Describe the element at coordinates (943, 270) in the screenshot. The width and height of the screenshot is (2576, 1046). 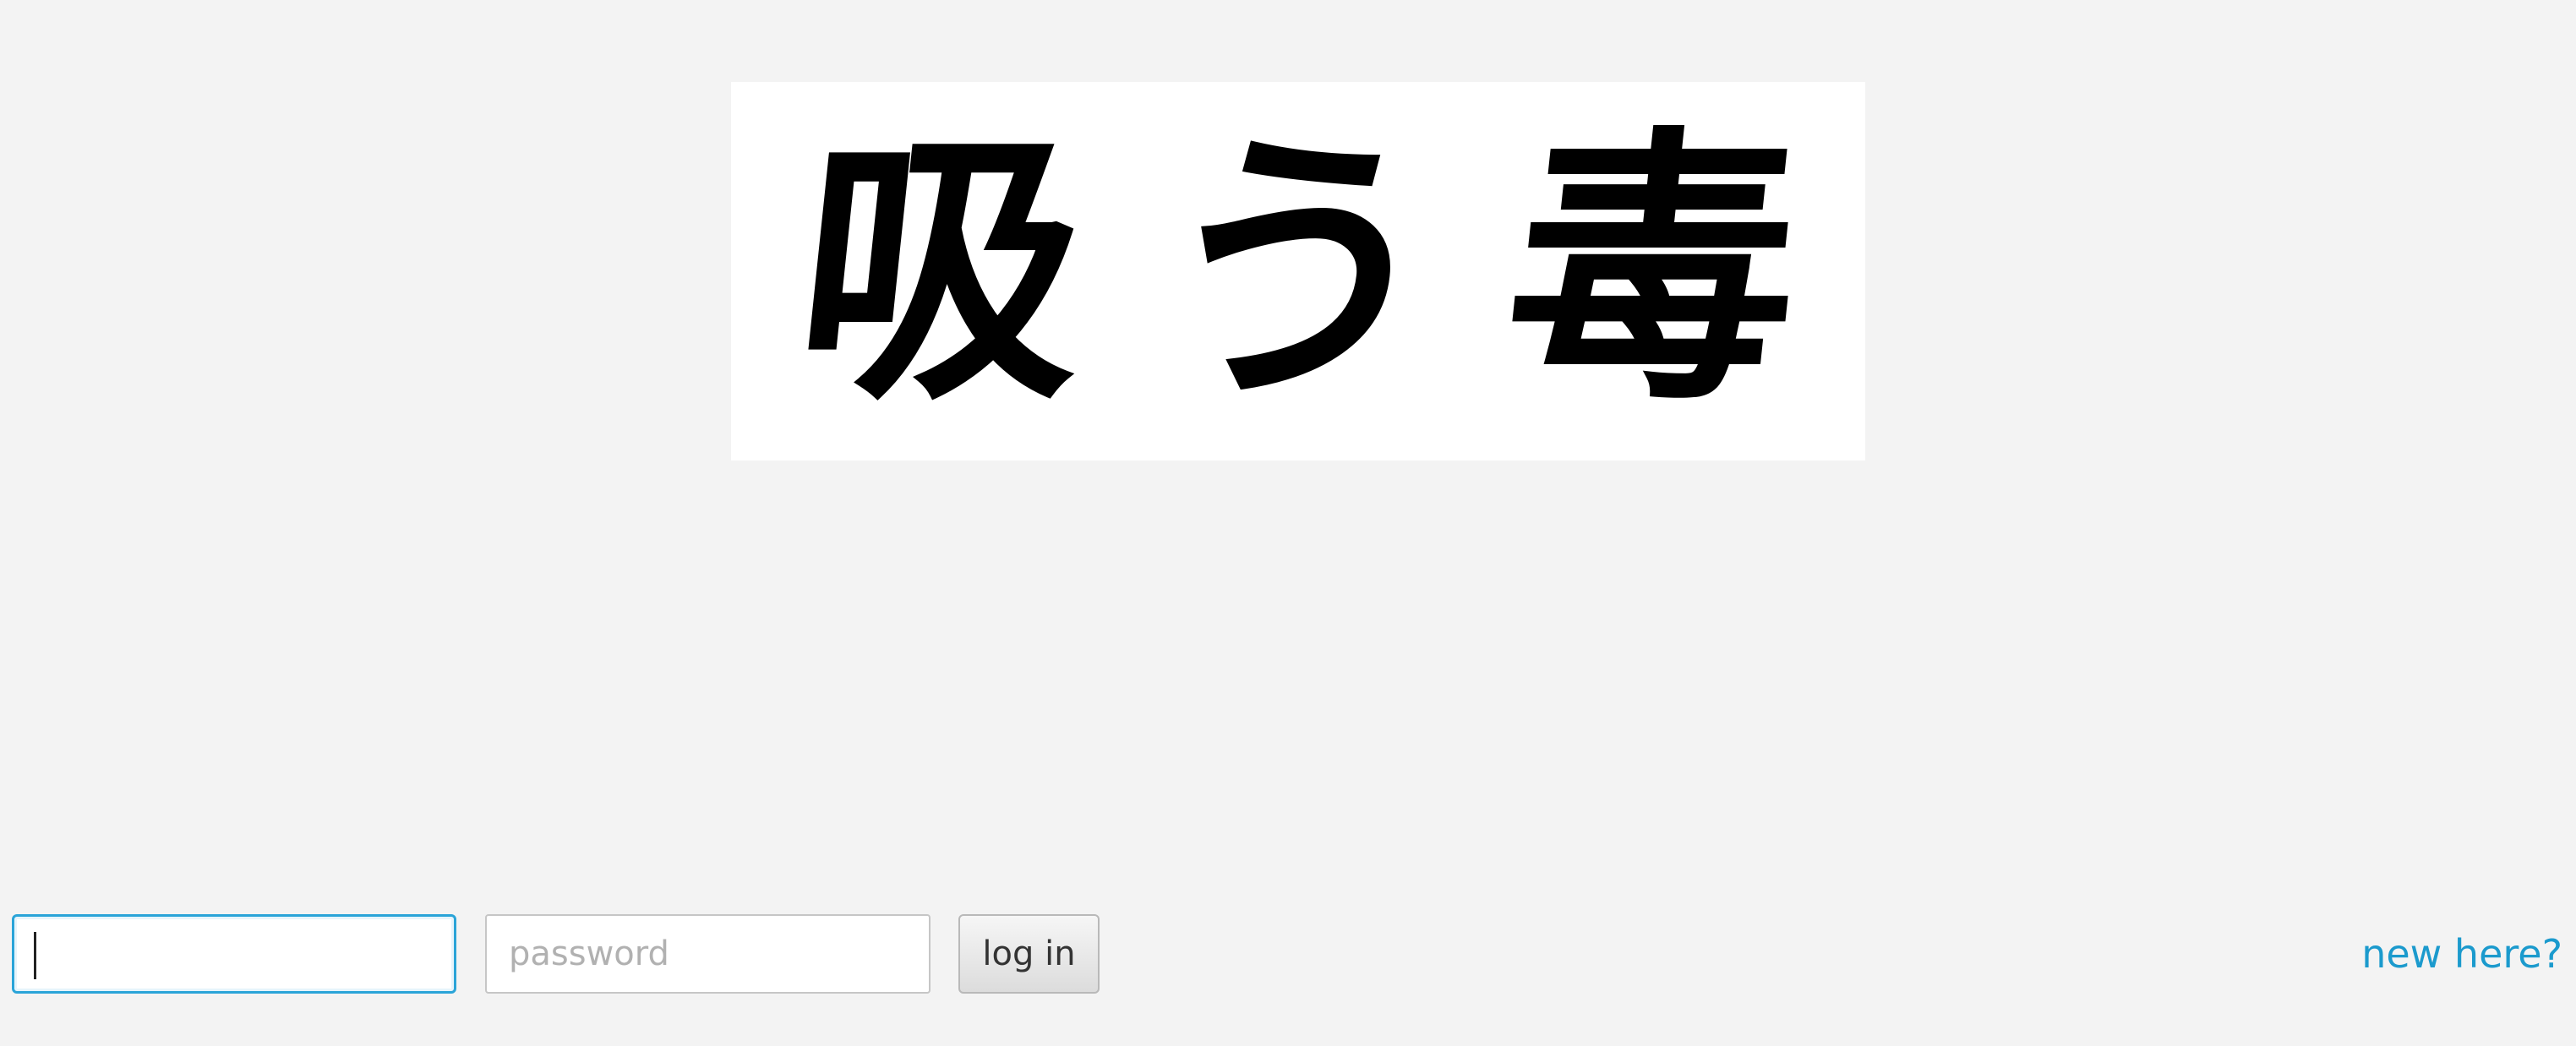
I see `captcha-char-1: 吸` at that location.